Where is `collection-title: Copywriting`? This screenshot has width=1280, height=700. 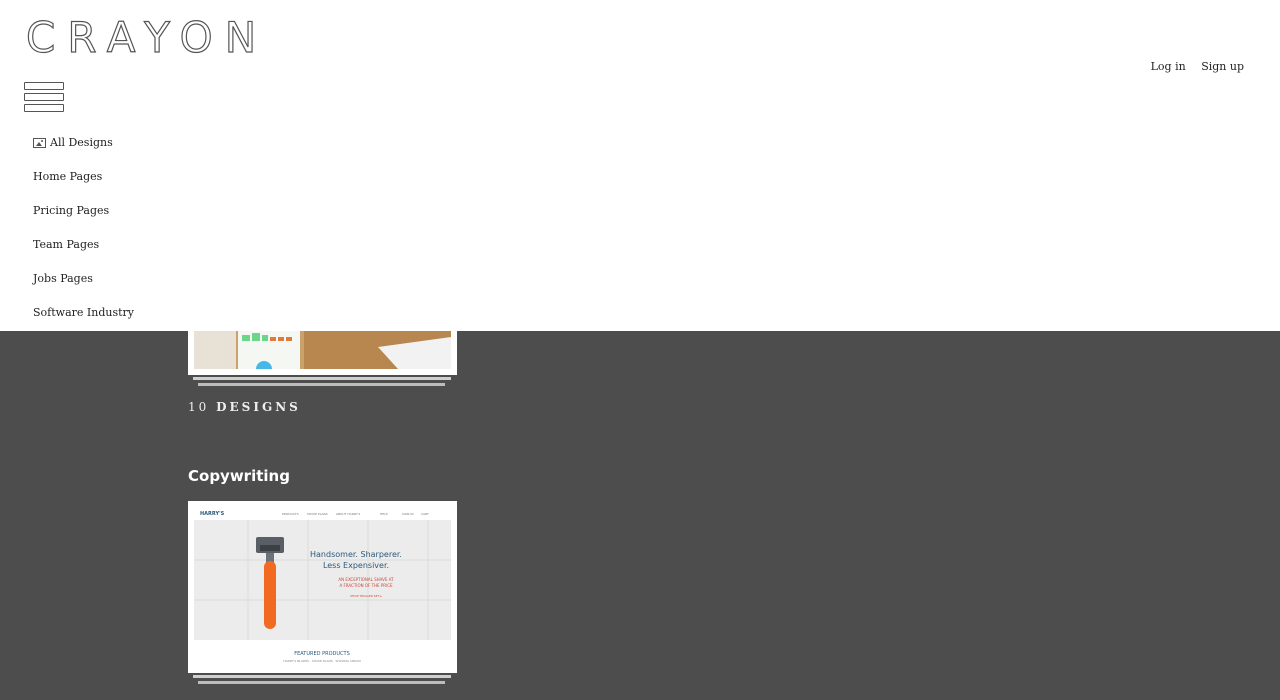
collection-title: Copywriting is located at coordinates (239, 476).